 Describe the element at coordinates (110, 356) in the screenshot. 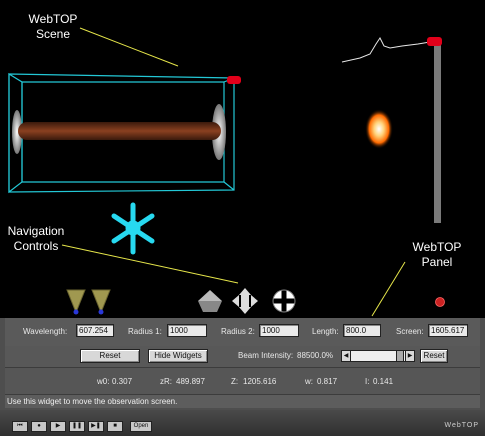

I see `reset-button: Reset` at that location.